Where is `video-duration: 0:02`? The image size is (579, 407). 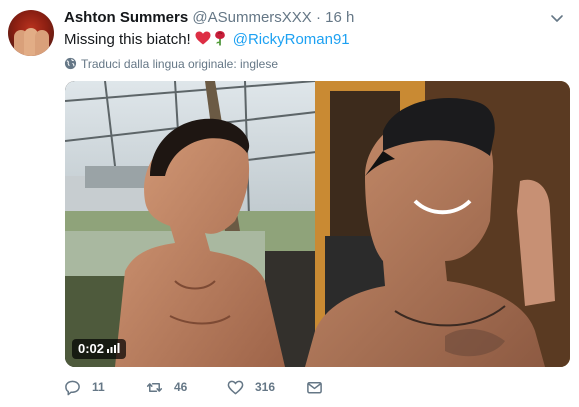
video-duration: 0:02 is located at coordinates (91, 348).